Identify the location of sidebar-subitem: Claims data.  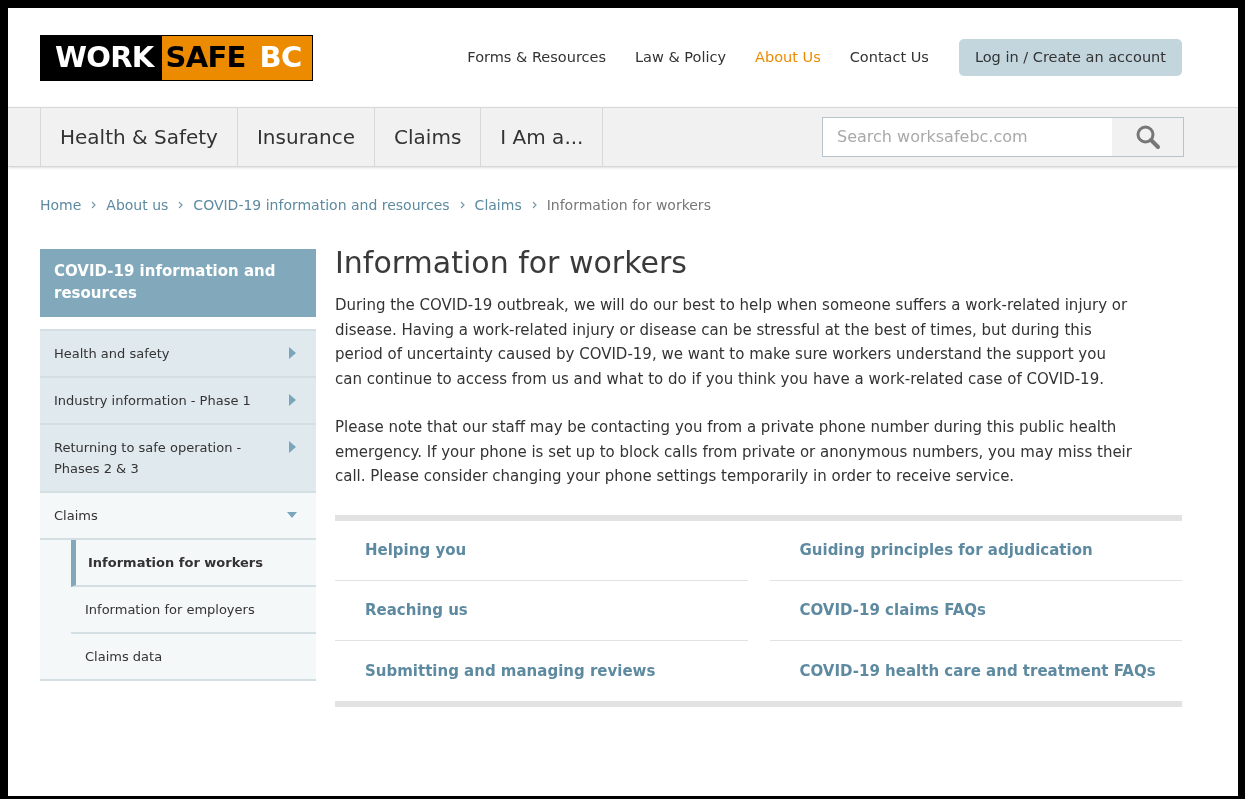
(193, 656).